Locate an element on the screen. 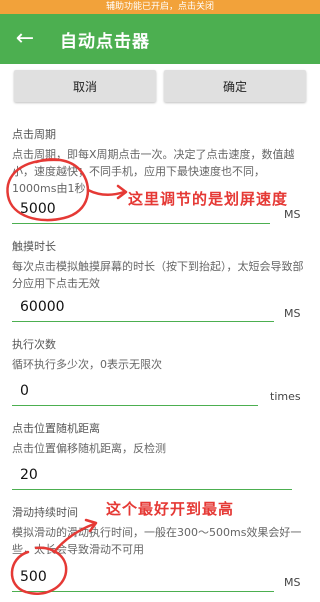 This screenshot has height=602, width=320. app-bar: ← 自动点击器 is located at coordinates (160, 39).